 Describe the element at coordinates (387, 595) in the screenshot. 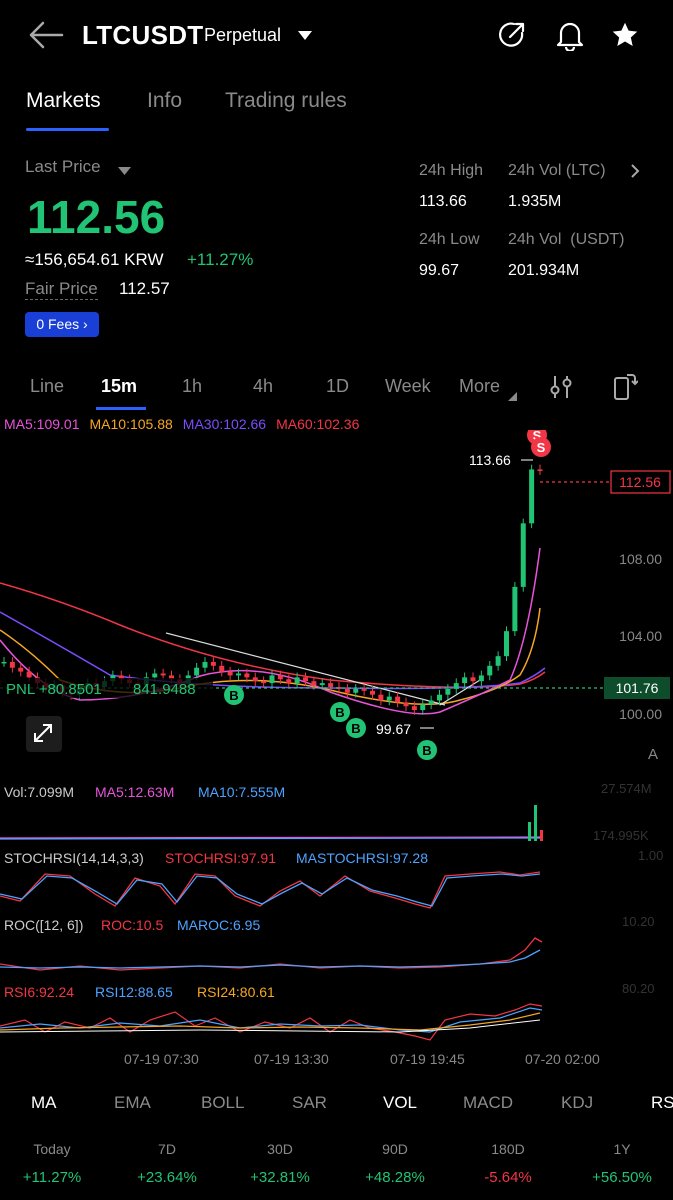

I see `trade-markers-group: BBBBSS` at that location.